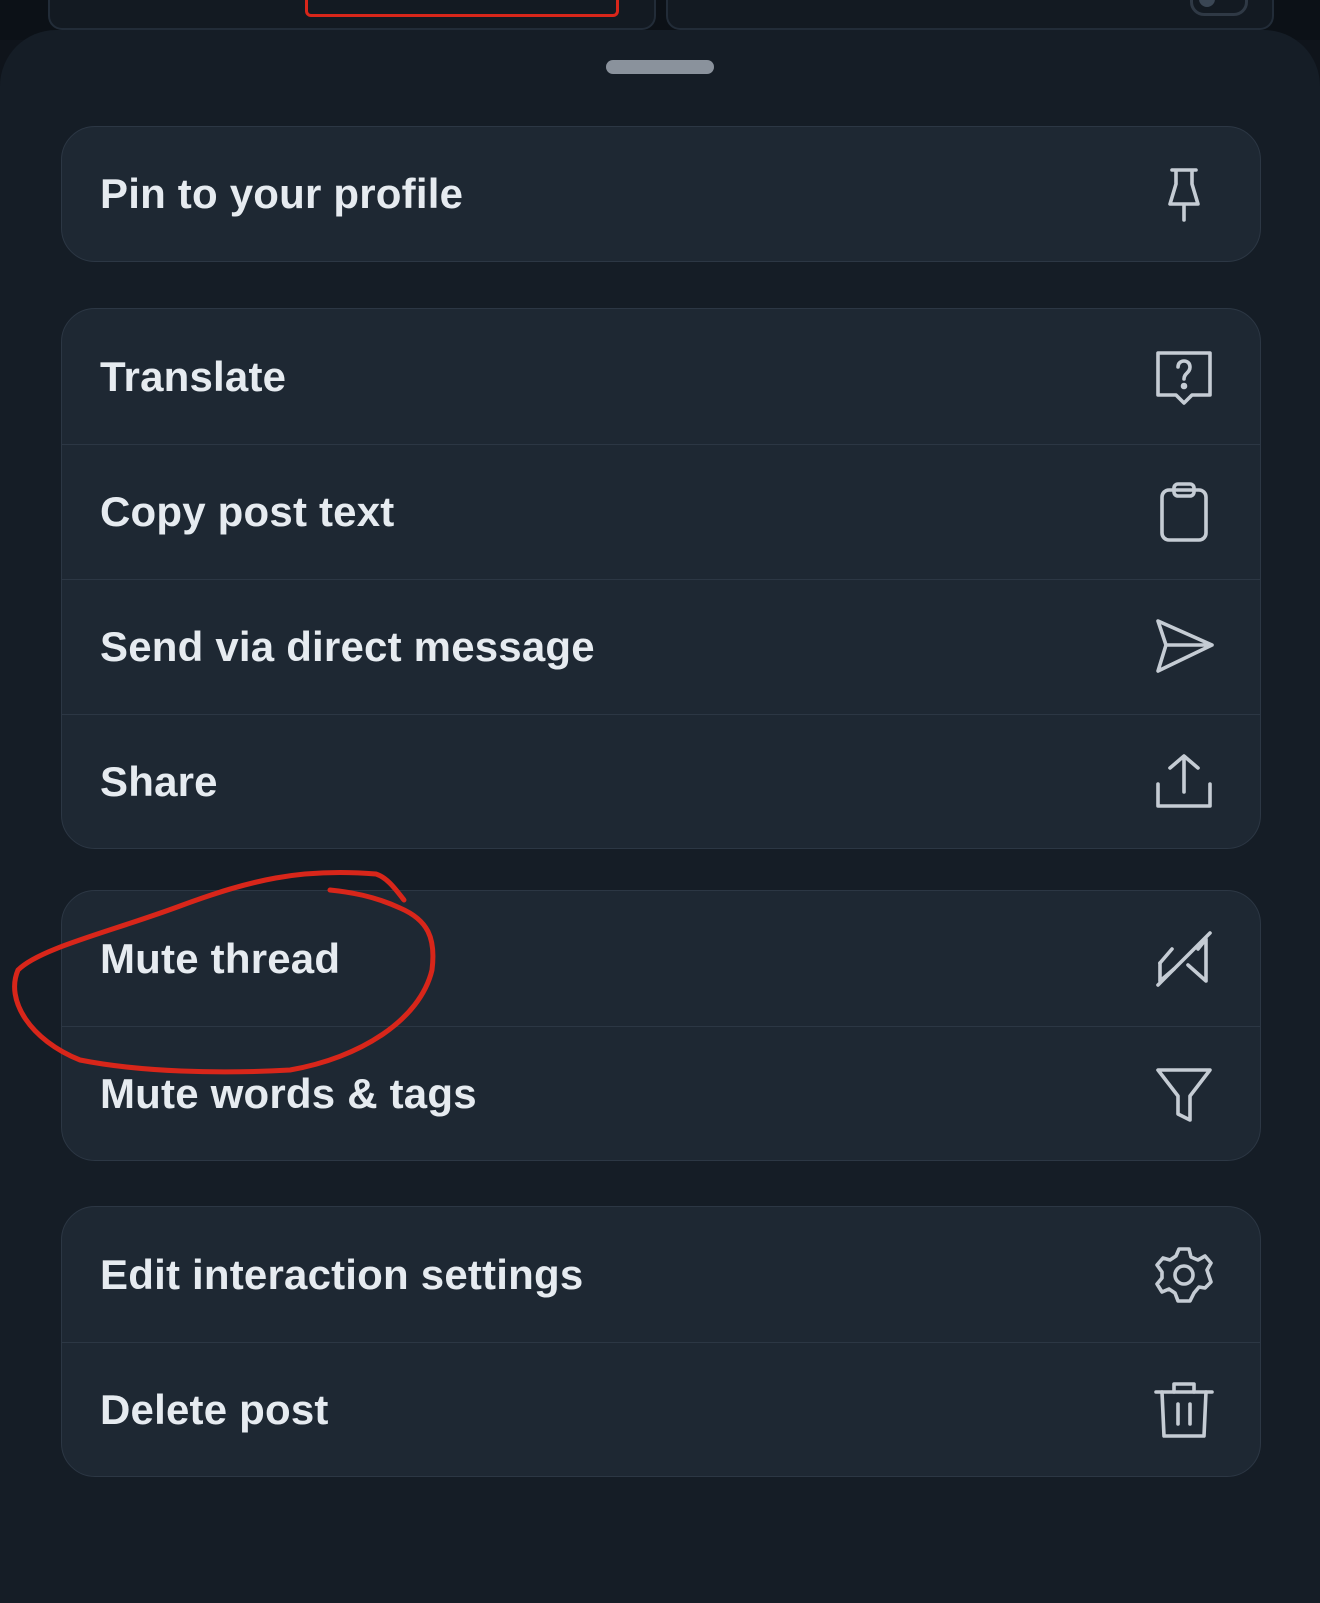 This screenshot has width=1320, height=1603. Describe the element at coordinates (193, 376) in the screenshot. I see `menu-item-label: Translate` at that location.